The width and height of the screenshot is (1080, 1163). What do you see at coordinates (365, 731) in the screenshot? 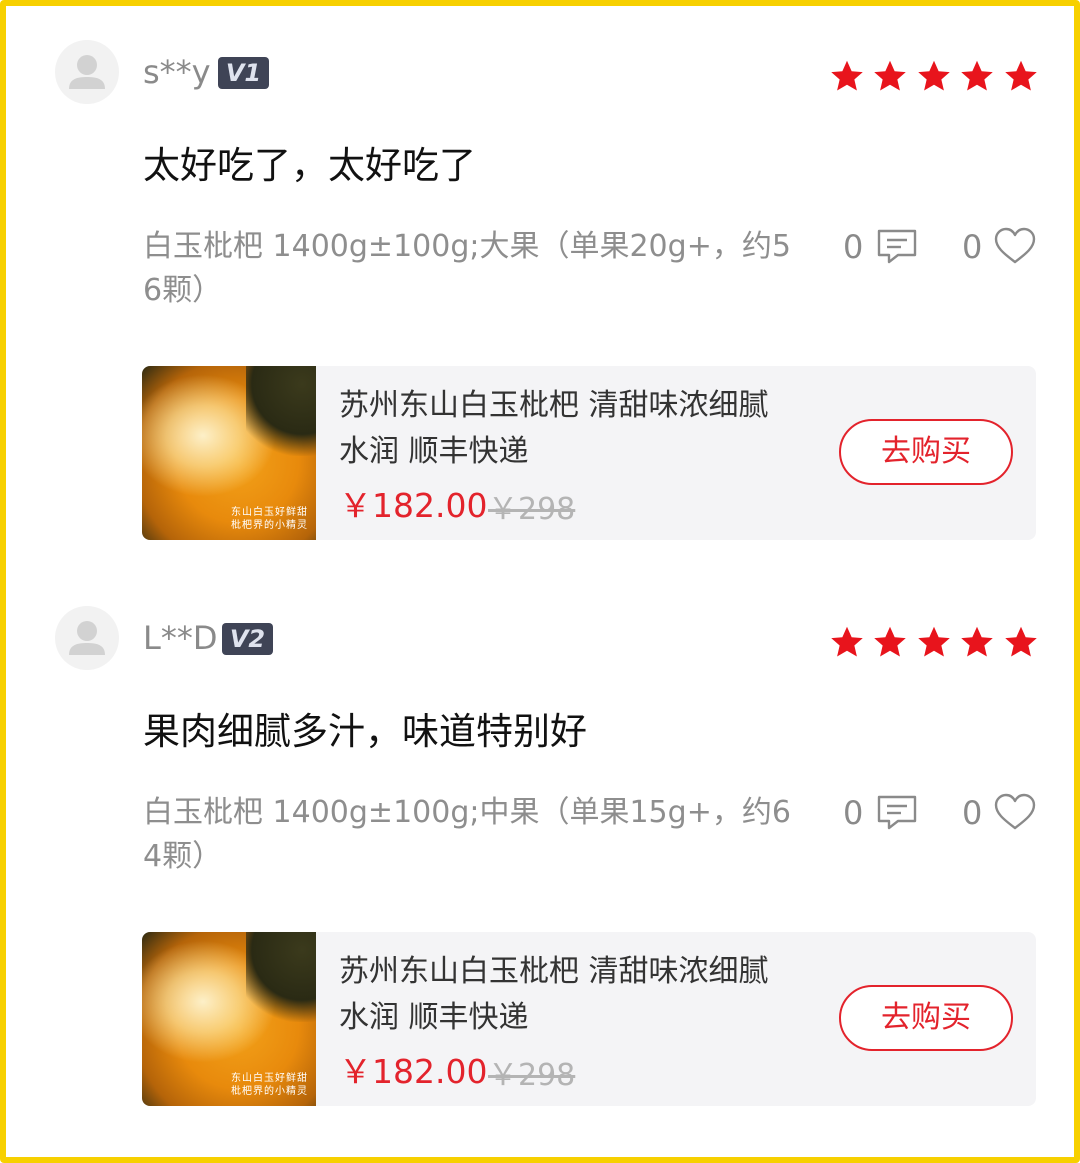
I see `review-text: 果肉细腻多汁，味道特别好` at bounding box center [365, 731].